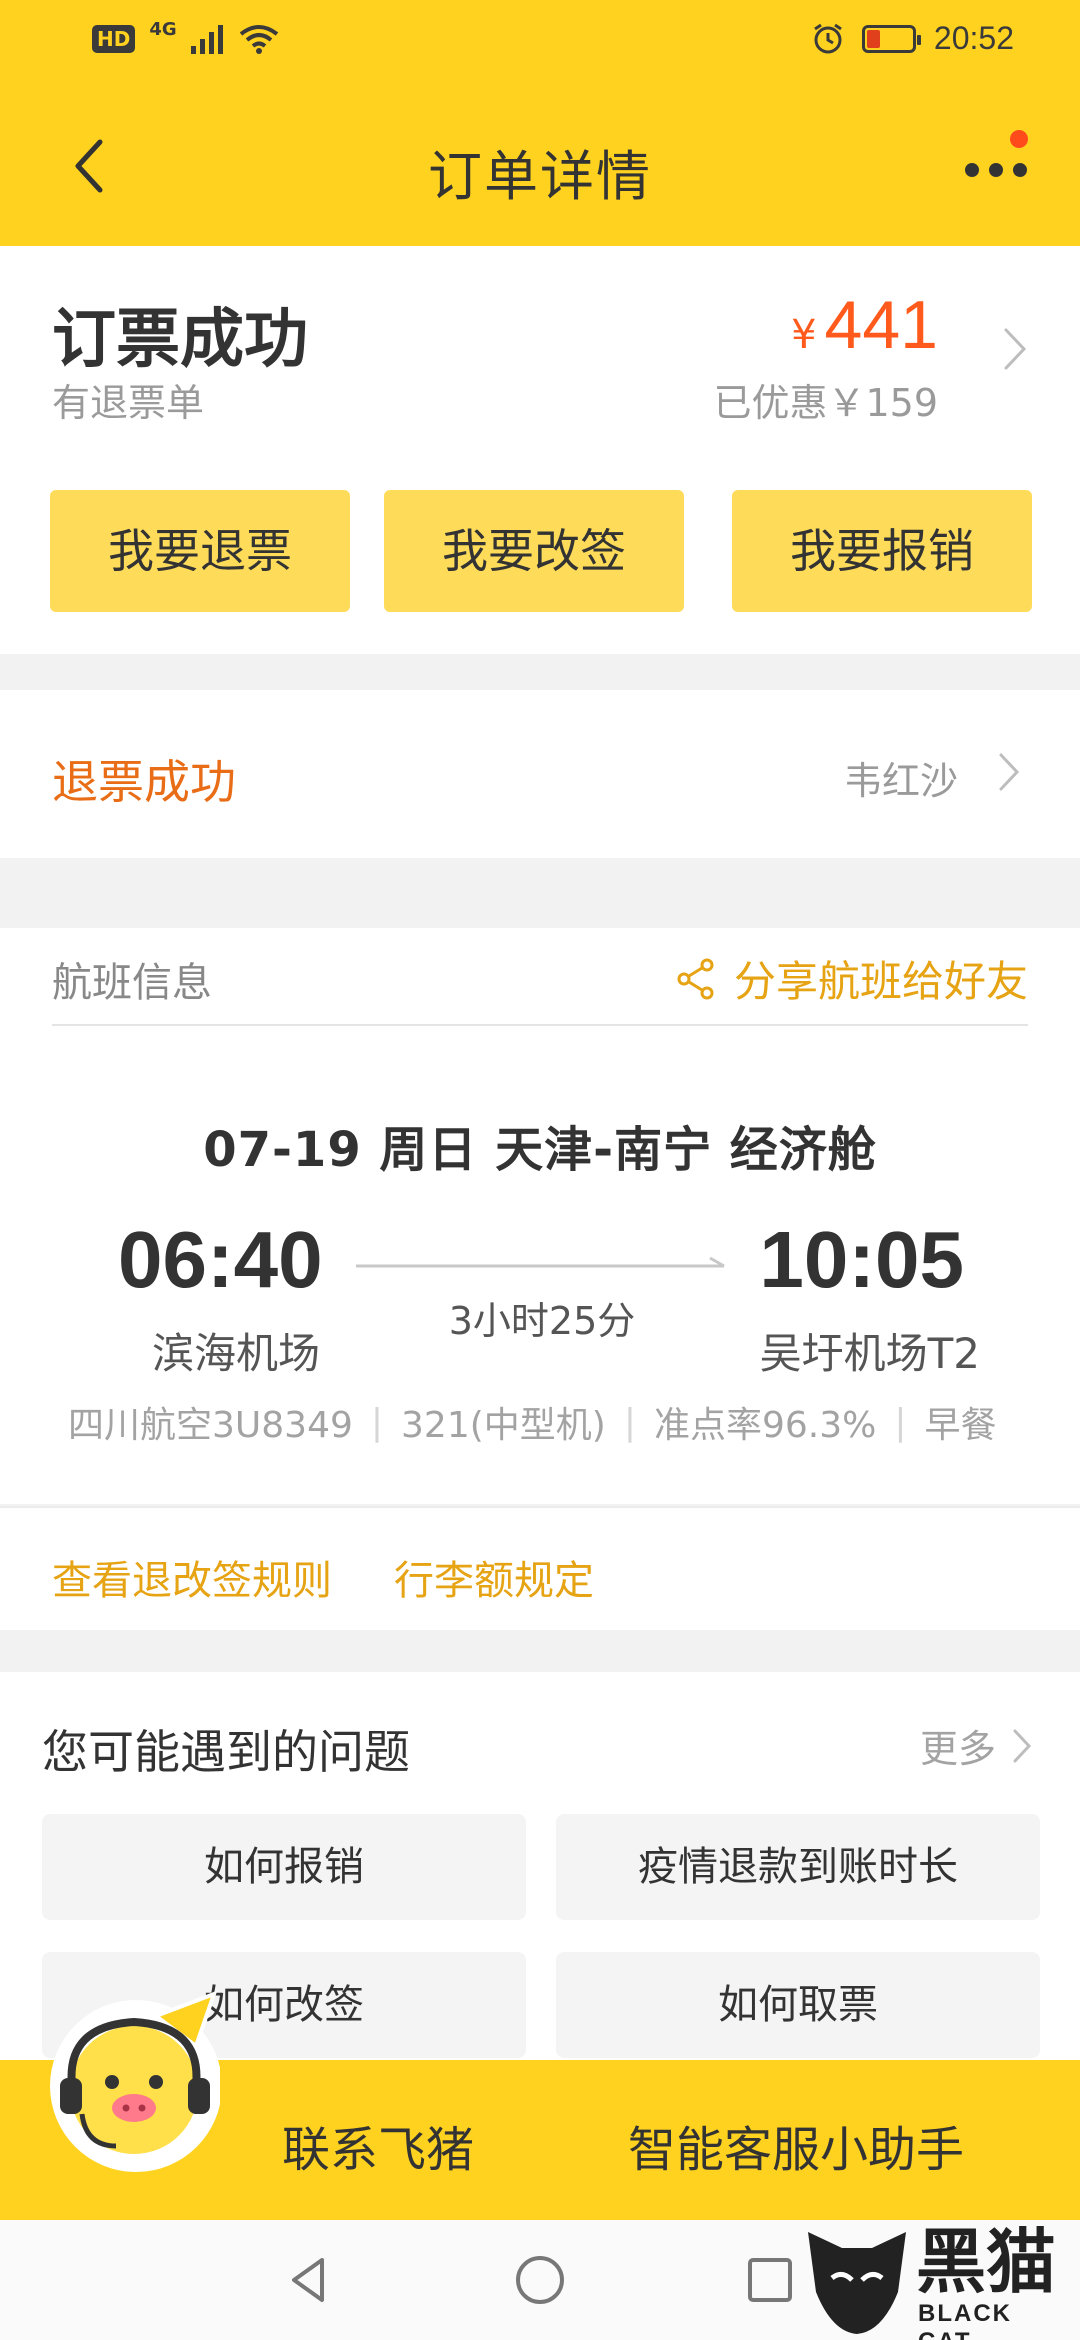 The width and height of the screenshot is (1080, 2340). Describe the element at coordinates (180, 340) in the screenshot. I see `order-status: 订票成功` at that location.